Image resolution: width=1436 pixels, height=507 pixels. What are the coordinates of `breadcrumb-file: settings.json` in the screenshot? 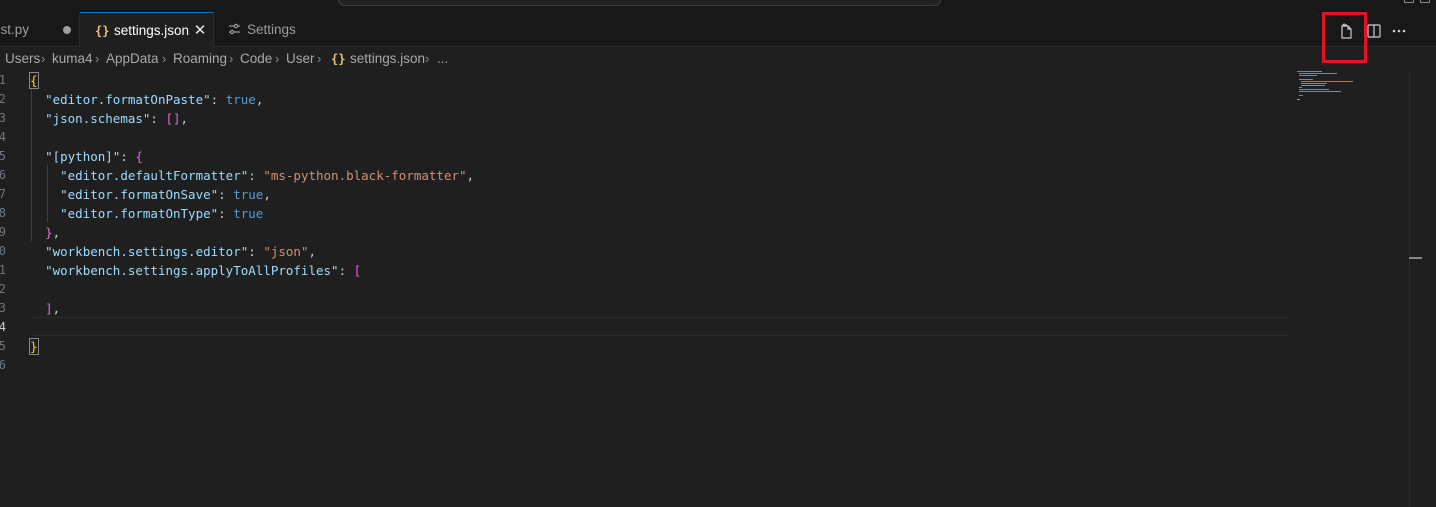 It's located at (387, 58).